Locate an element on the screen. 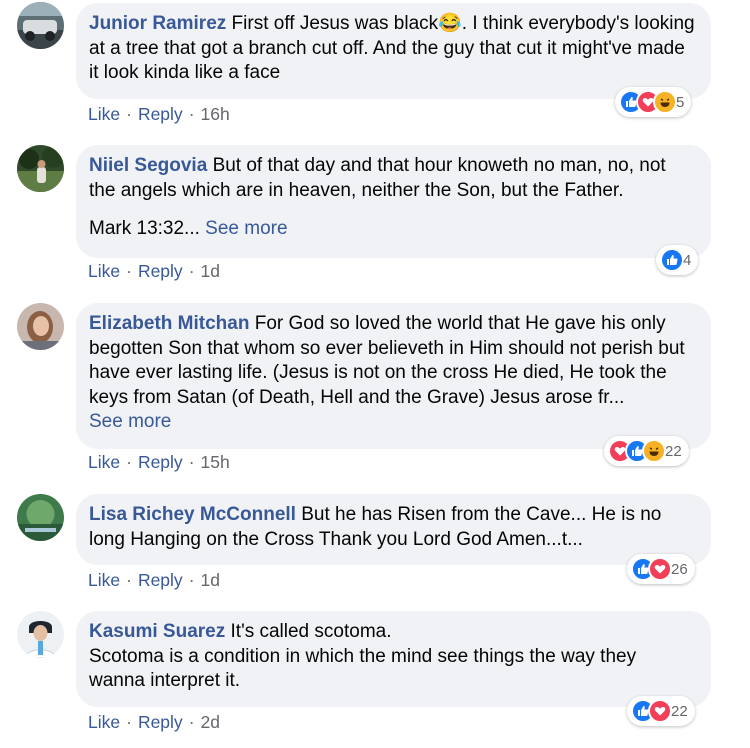  comment-actions: Like · Reply · 2d is located at coordinates (154, 722).